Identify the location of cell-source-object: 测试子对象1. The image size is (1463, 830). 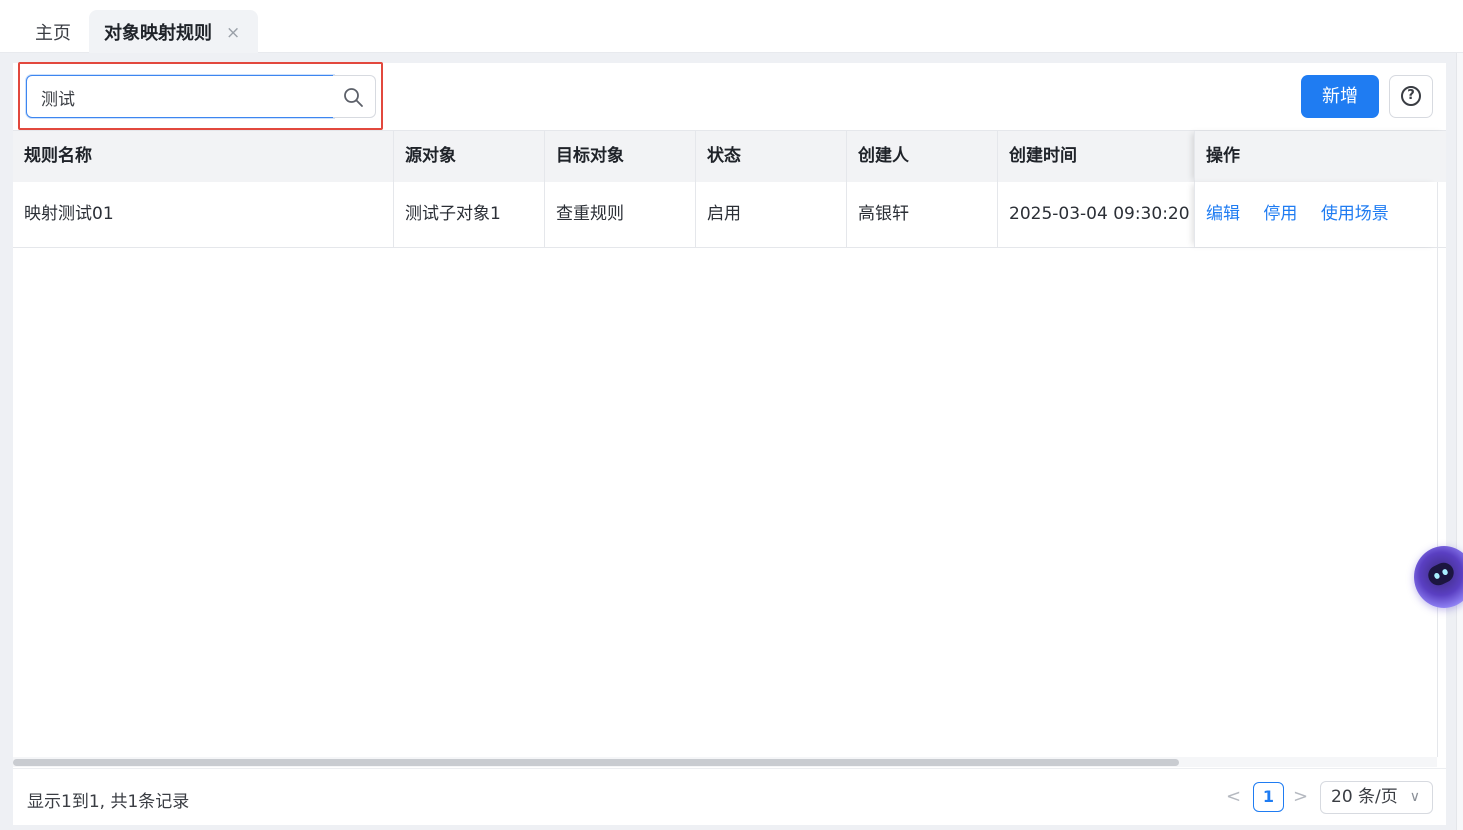
(468, 214).